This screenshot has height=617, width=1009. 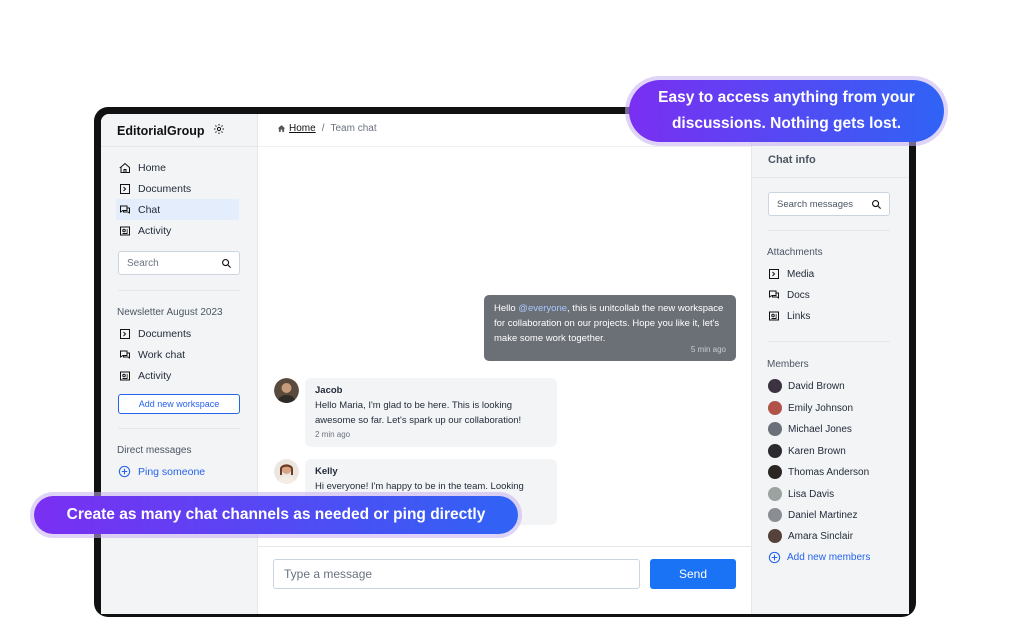 What do you see at coordinates (170, 312) in the screenshot?
I see `workspace-title: Newsletter August 2023` at bounding box center [170, 312].